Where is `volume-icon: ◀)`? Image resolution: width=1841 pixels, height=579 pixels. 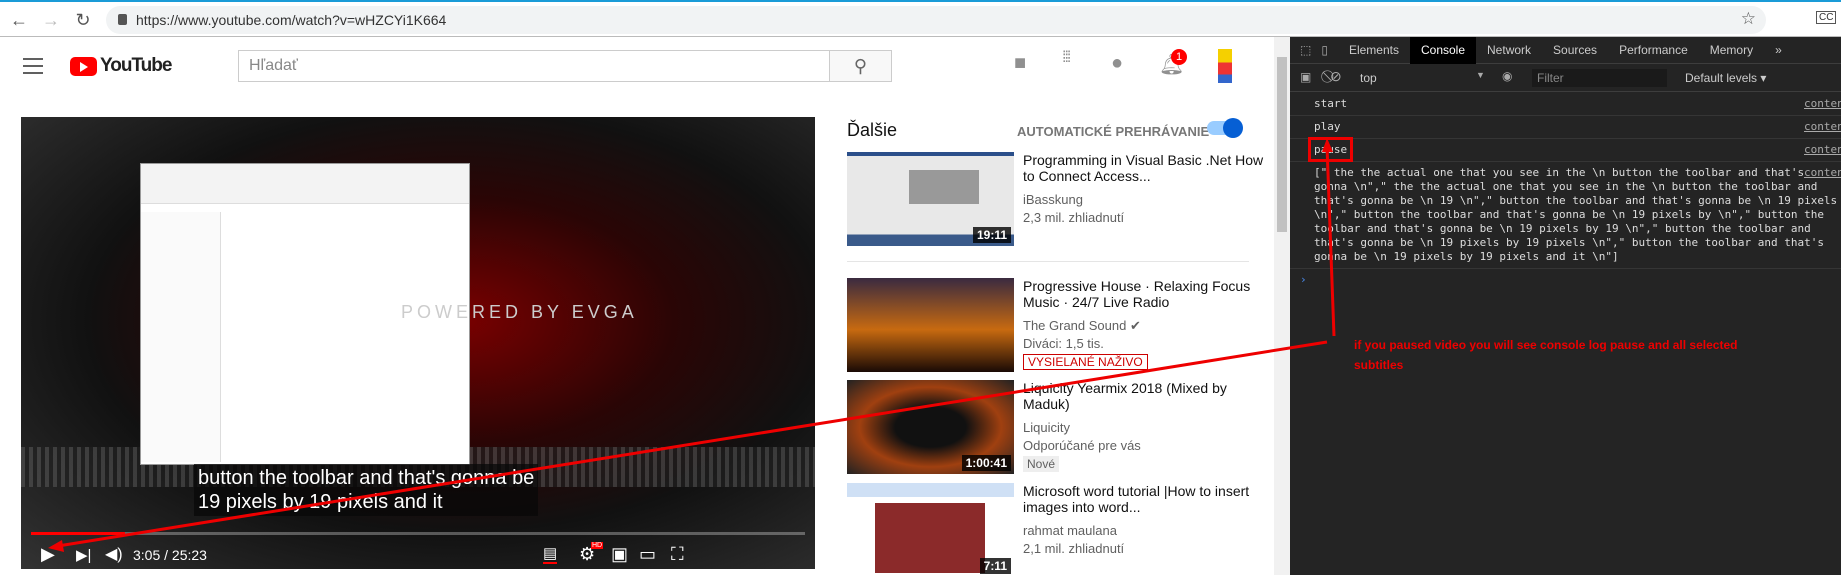 volume-icon: ◀) is located at coordinates (114, 554).